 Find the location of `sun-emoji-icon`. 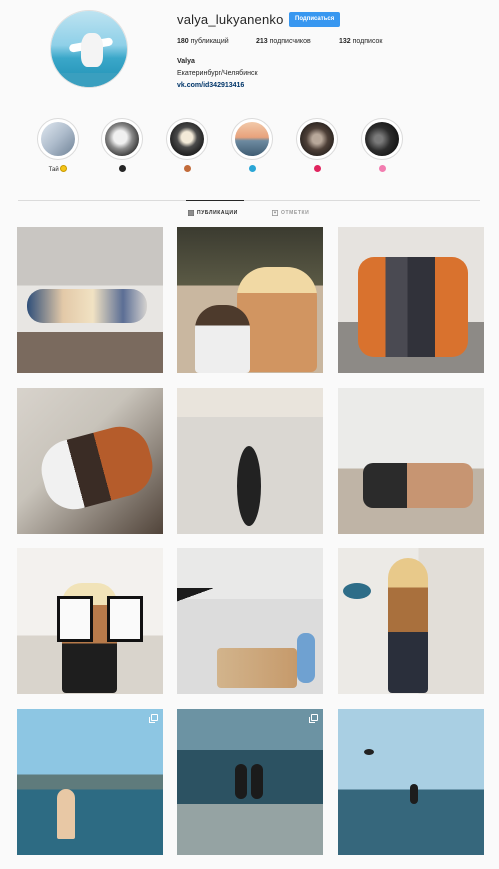

sun-emoji-icon is located at coordinates (64, 168).